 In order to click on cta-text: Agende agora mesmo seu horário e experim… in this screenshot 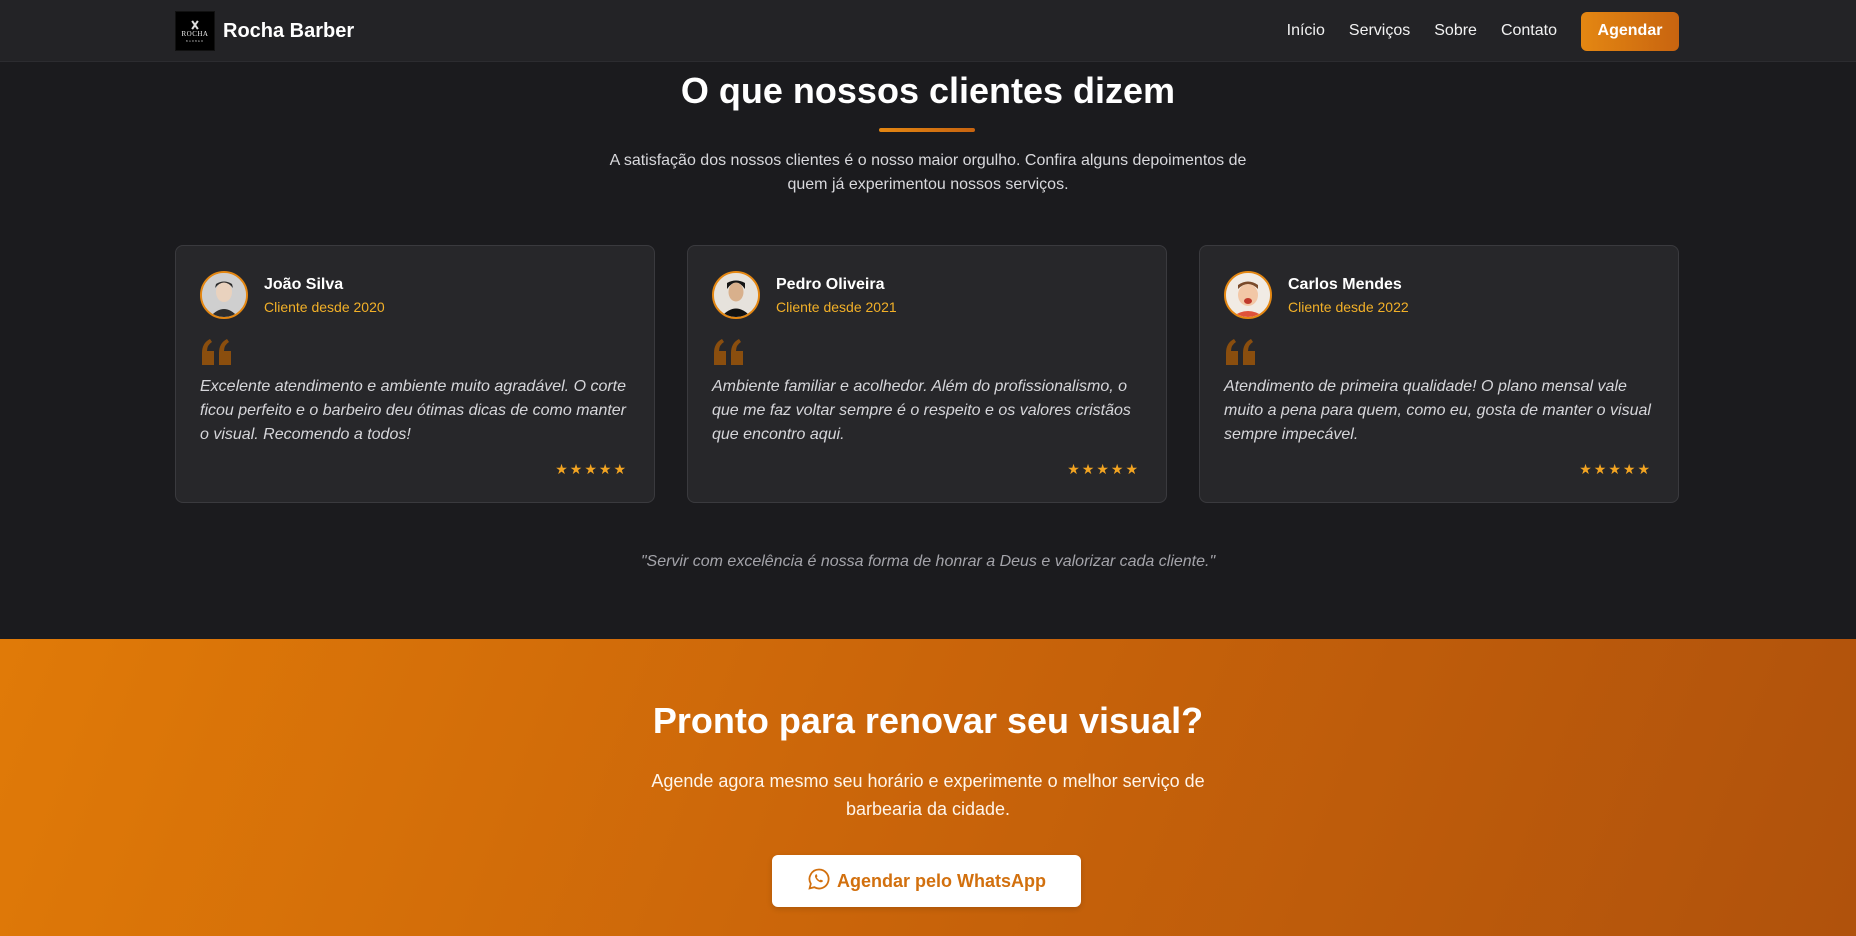, I will do `click(928, 795)`.